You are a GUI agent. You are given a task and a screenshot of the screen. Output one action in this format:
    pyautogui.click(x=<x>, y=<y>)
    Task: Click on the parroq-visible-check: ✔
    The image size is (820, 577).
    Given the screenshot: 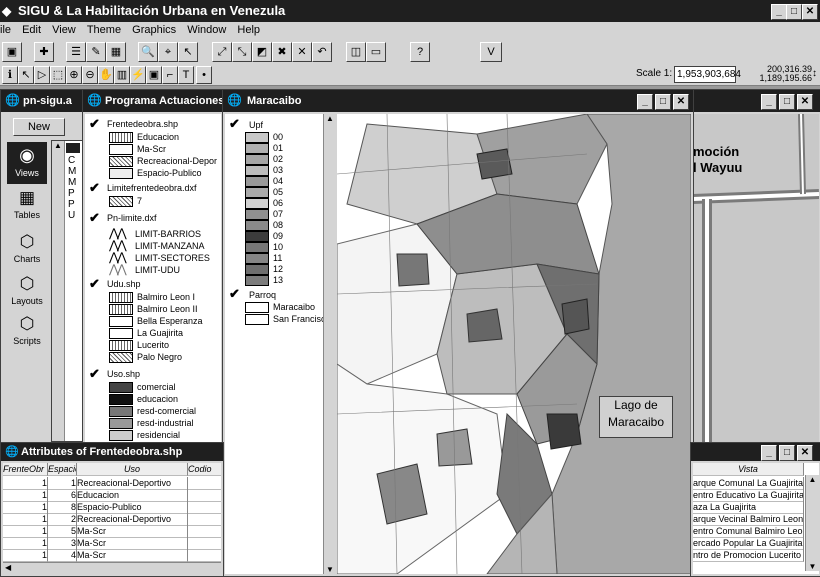 What is the action you would take?
    pyautogui.click(x=234, y=294)
    